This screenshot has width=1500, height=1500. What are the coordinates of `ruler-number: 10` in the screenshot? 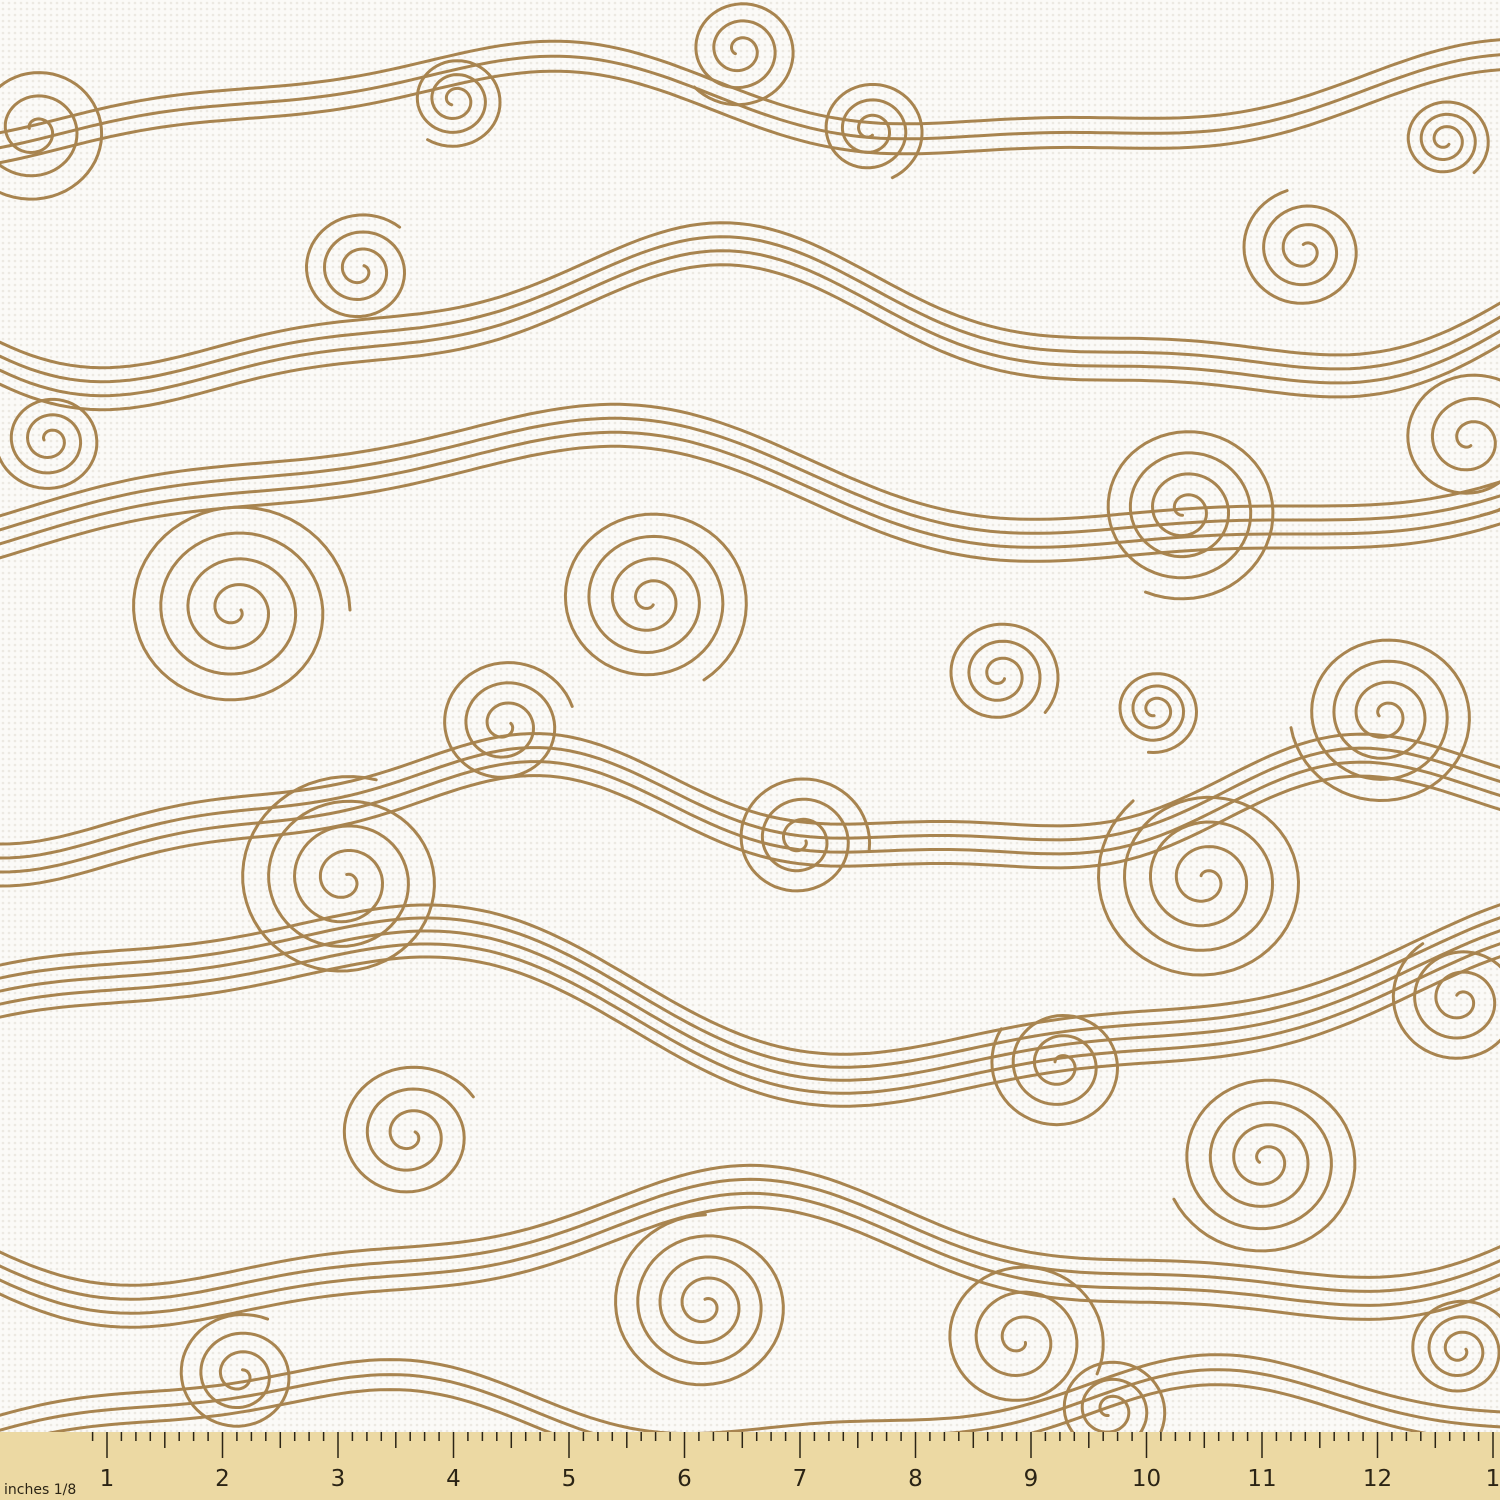 It's located at (1146, 1479).